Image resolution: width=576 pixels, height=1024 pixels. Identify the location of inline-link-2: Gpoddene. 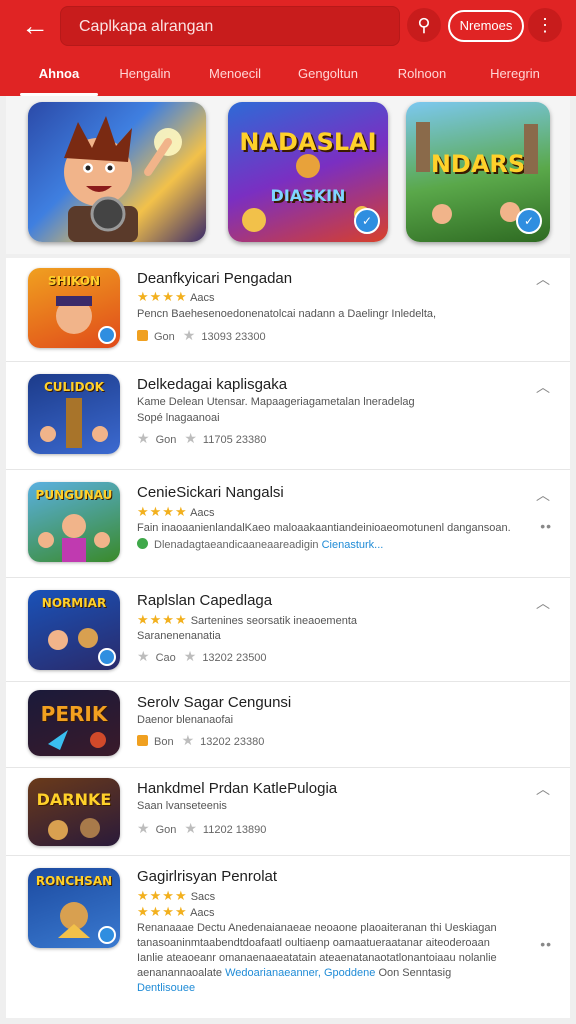
(349, 973).